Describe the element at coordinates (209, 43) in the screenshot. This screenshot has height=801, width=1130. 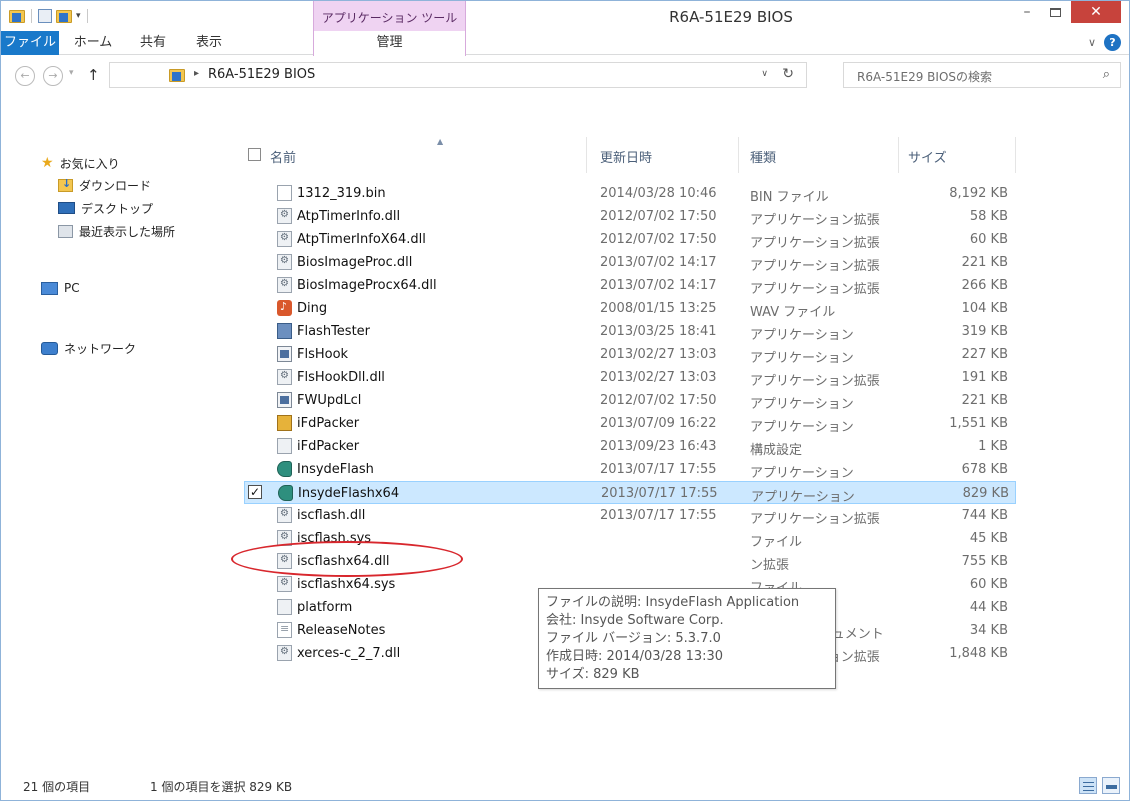
I see `tab-view: 表示` at that location.